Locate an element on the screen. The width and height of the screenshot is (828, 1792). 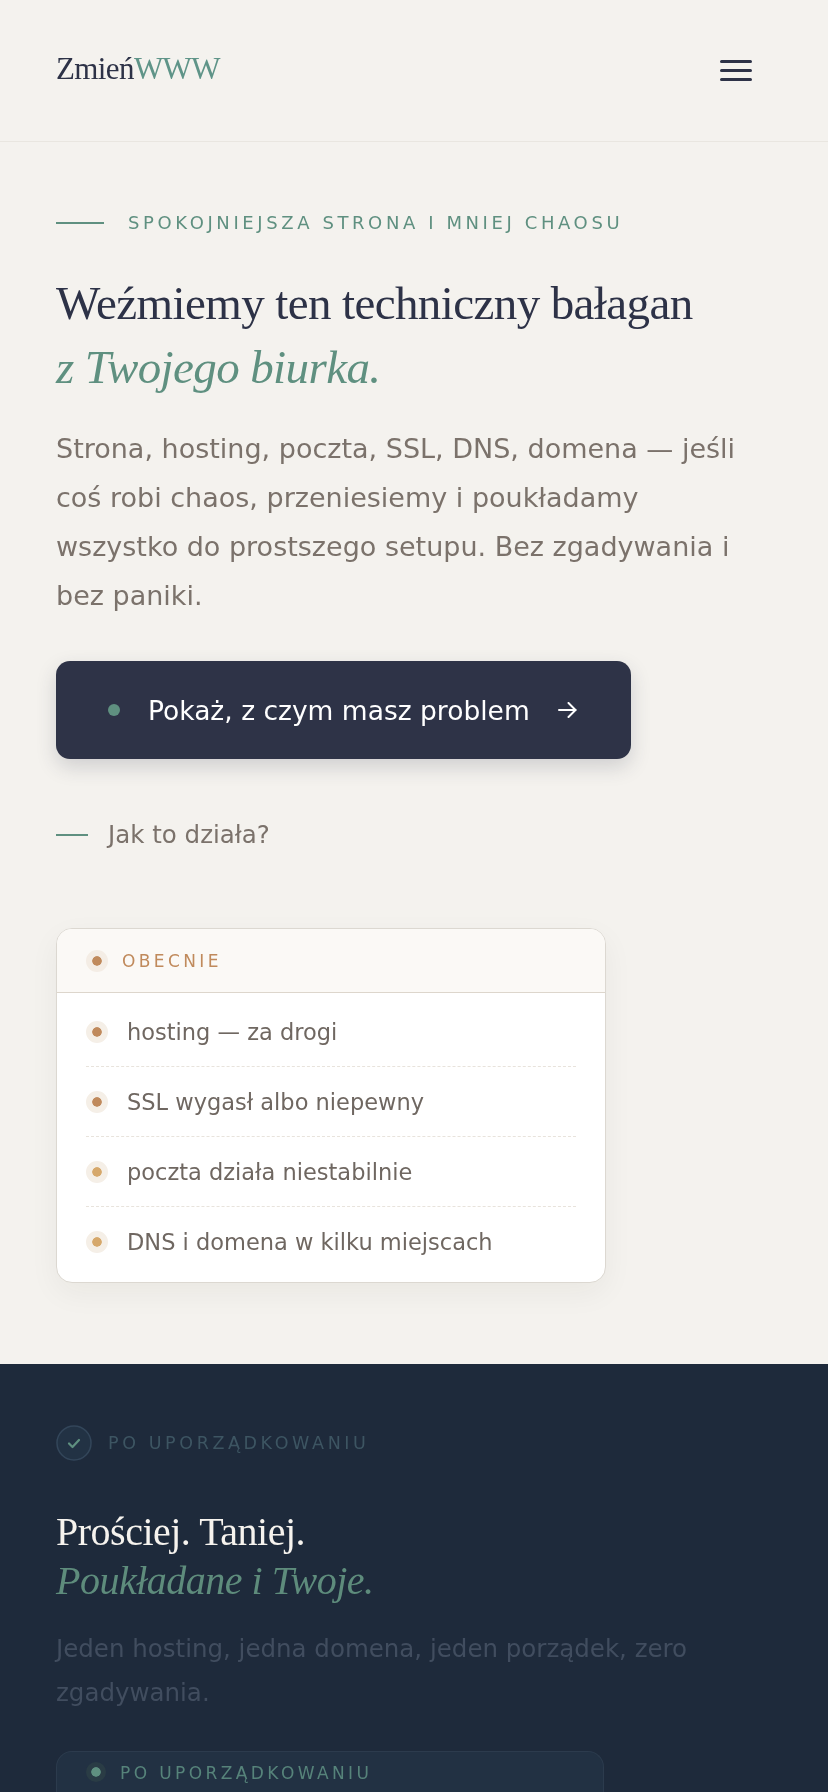
section-heading: Prościej. Taniej. is located at coordinates (181, 1532).